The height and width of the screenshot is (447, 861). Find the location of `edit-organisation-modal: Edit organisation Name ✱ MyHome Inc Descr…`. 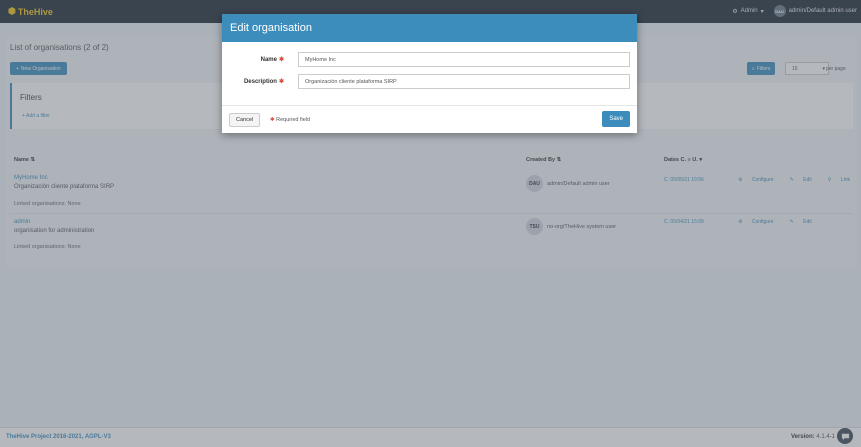

edit-organisation-modal: Edit organisation Name ✱ MyHome Inc Descr… is located at coordinates (429, 73).